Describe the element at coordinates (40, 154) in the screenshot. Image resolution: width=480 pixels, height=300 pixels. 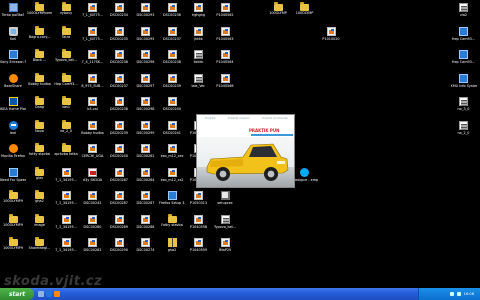
I see `desktop-icon: fotky stavba` at that location.